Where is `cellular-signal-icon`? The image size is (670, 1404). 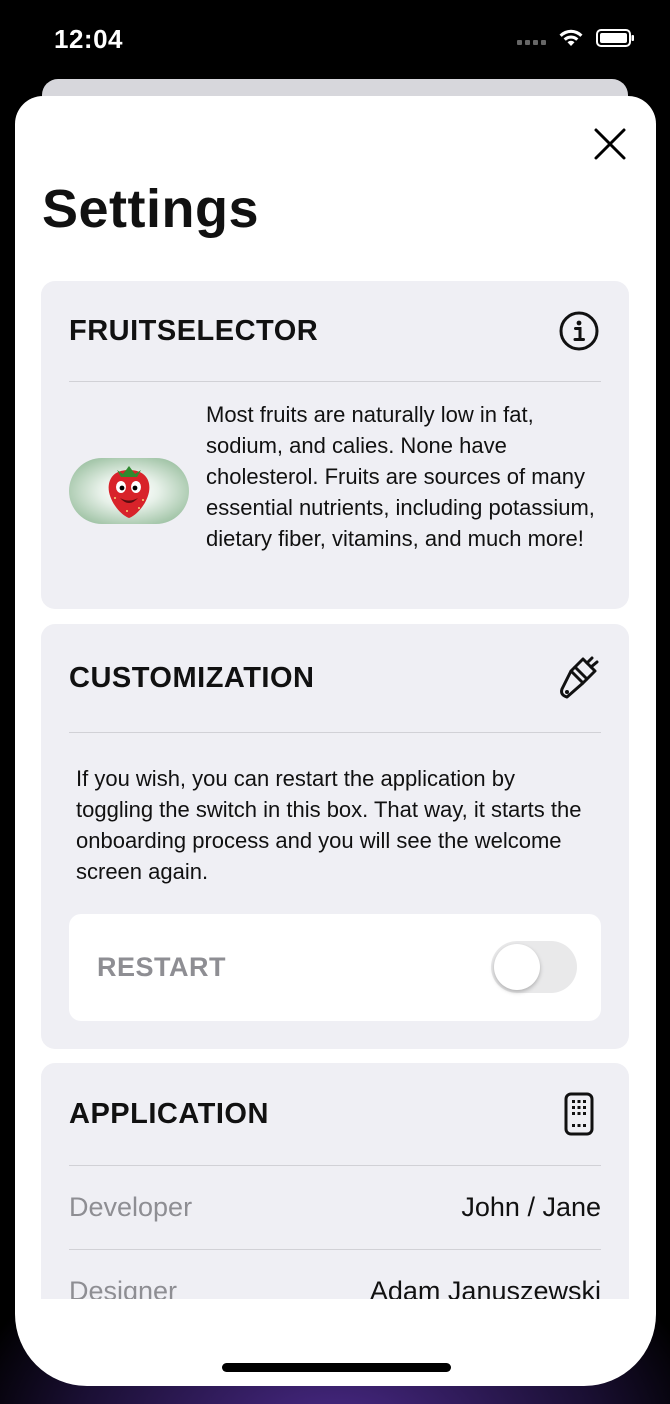
cellular-signal-icon is located at coordinates (531, 42).